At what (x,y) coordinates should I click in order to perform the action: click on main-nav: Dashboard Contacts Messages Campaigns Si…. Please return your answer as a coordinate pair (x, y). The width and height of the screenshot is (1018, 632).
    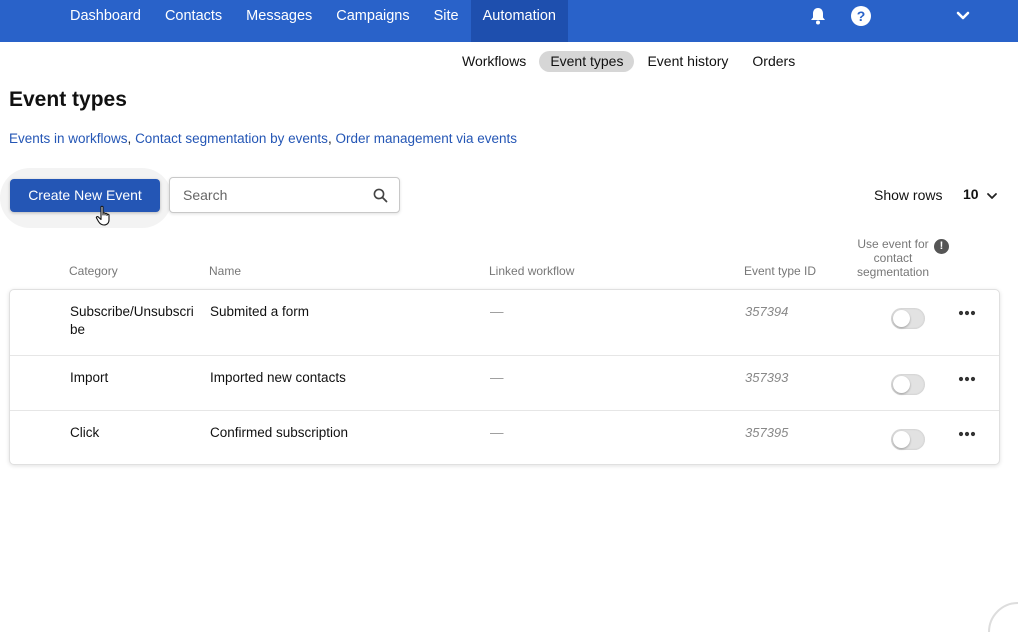
    Looking at the image, I should click on (313, 21).